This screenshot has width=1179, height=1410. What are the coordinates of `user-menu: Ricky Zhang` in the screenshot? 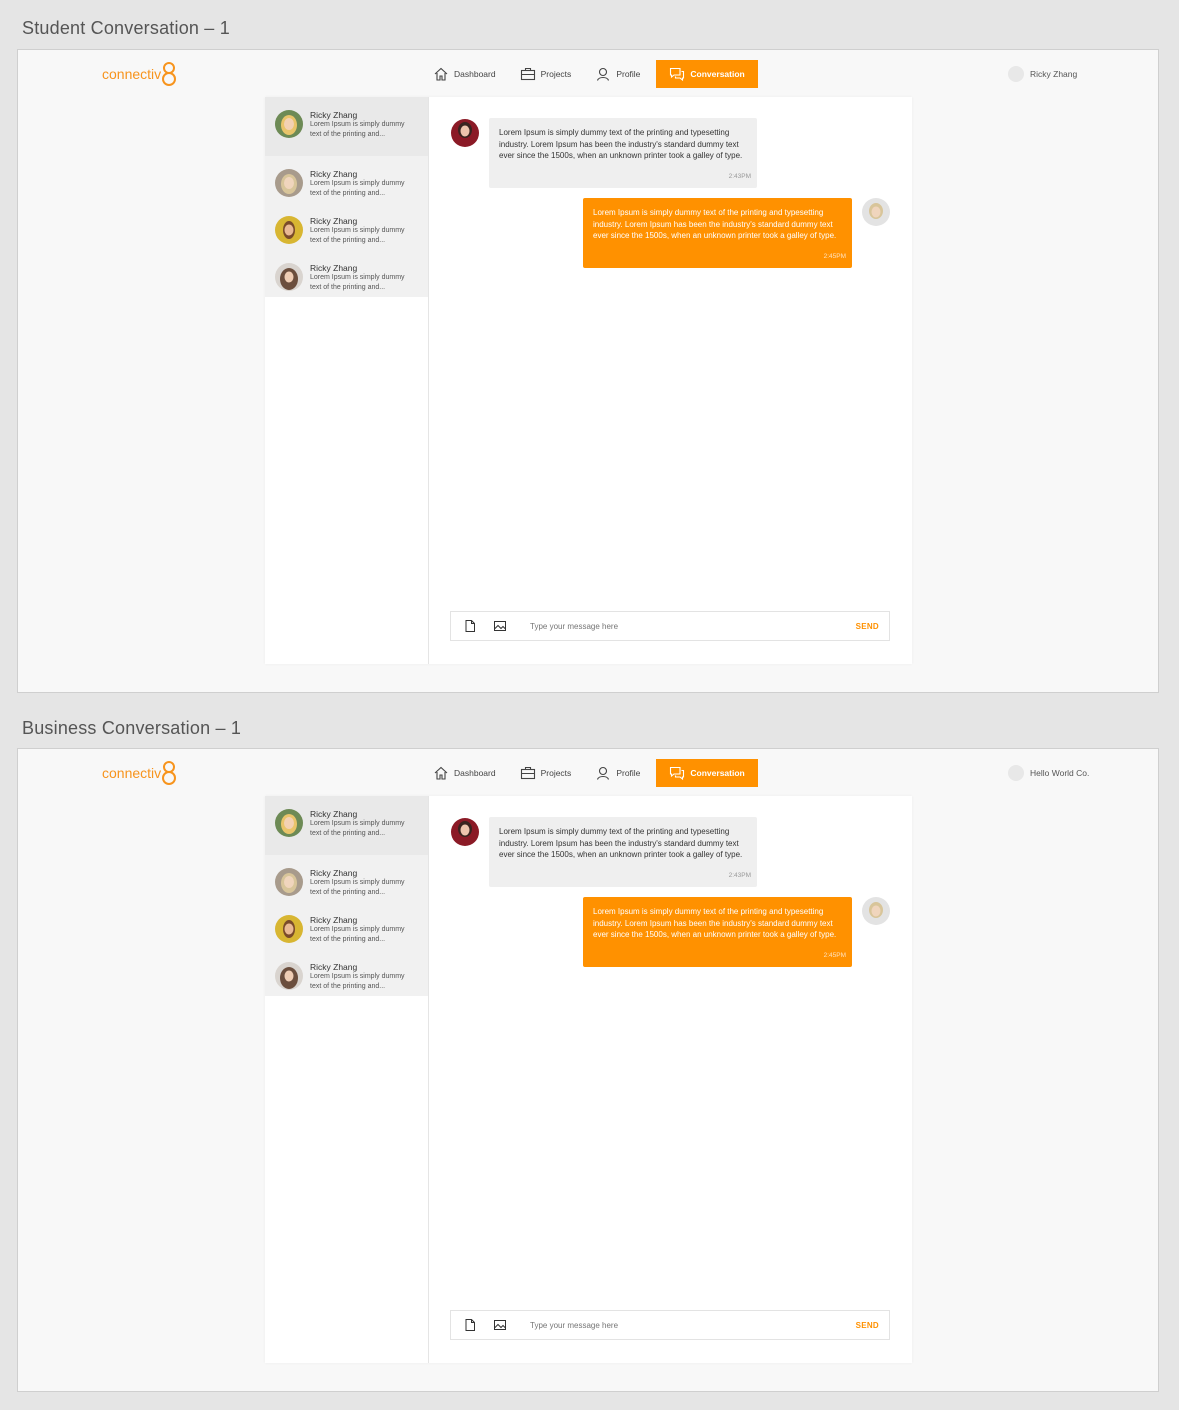 It's located at (1042, 74).